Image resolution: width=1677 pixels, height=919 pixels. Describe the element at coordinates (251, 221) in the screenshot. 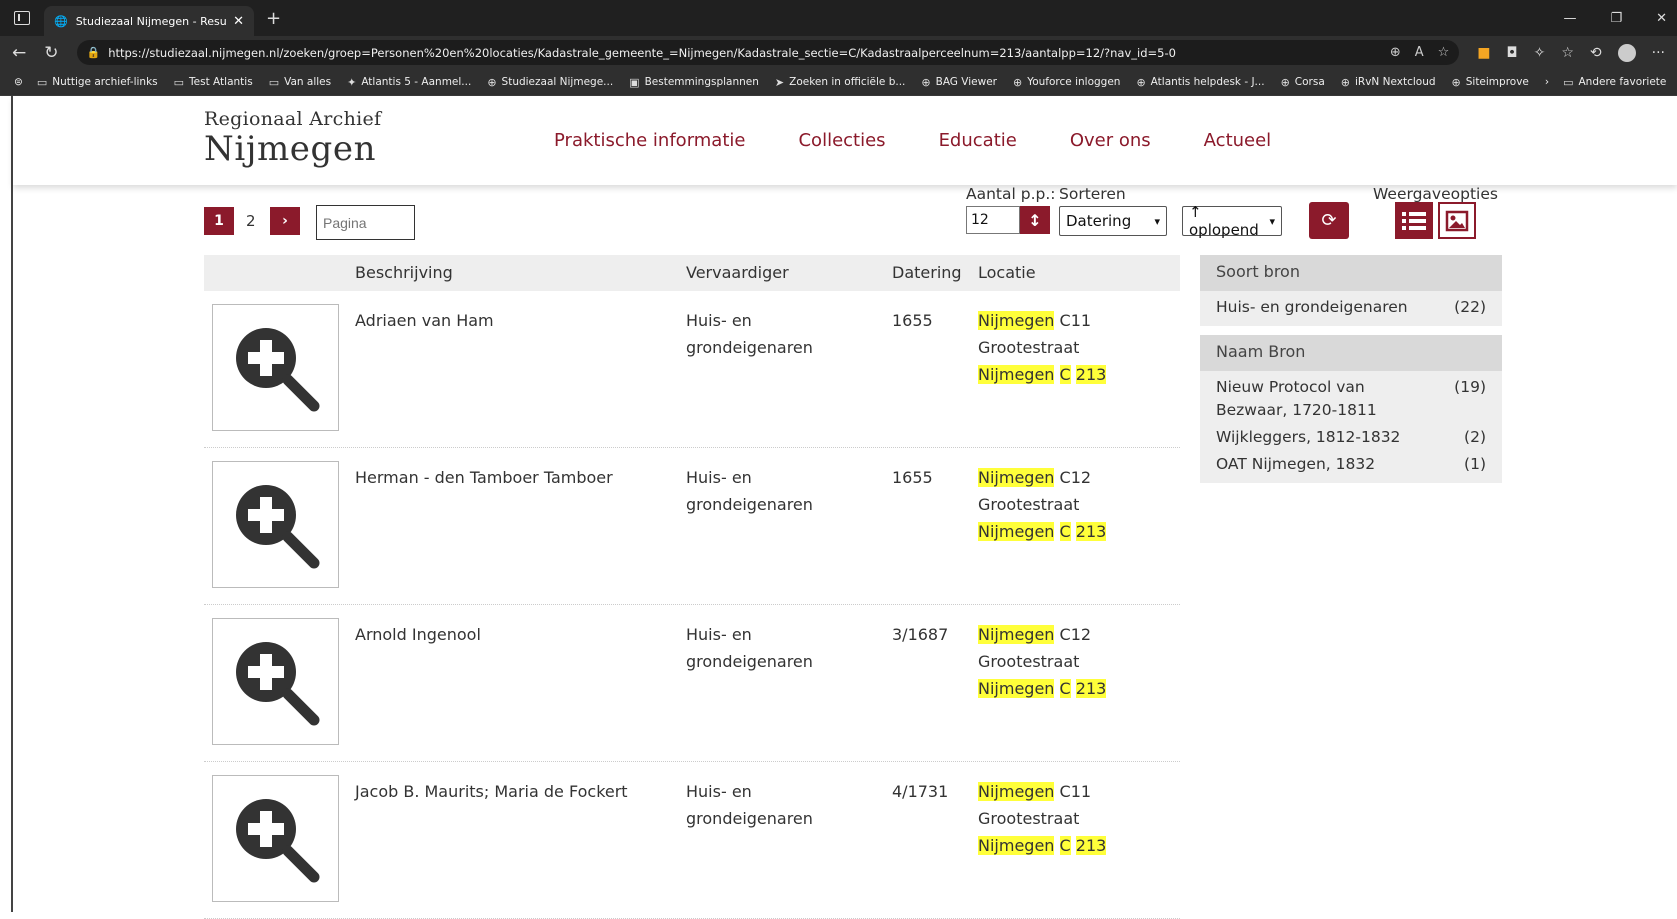

I see `page-button-2: 2` at that location.